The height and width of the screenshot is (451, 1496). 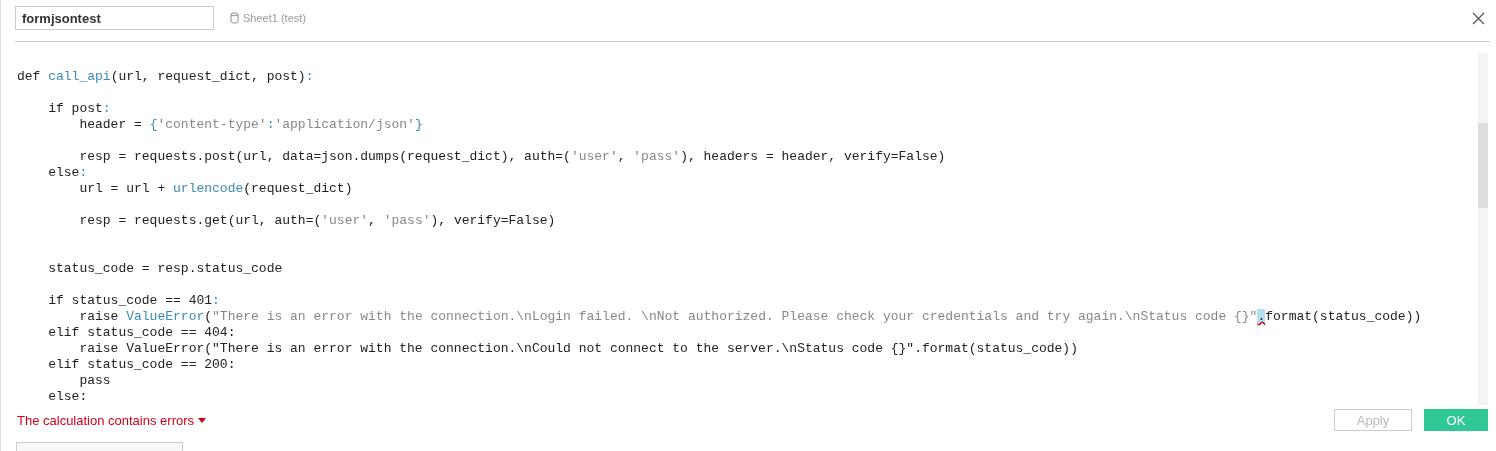 What do you see at coordinates (106, 420) in the screenshot?
I see `error-message: The calculation contains errors` at bounding box center [106, 420].